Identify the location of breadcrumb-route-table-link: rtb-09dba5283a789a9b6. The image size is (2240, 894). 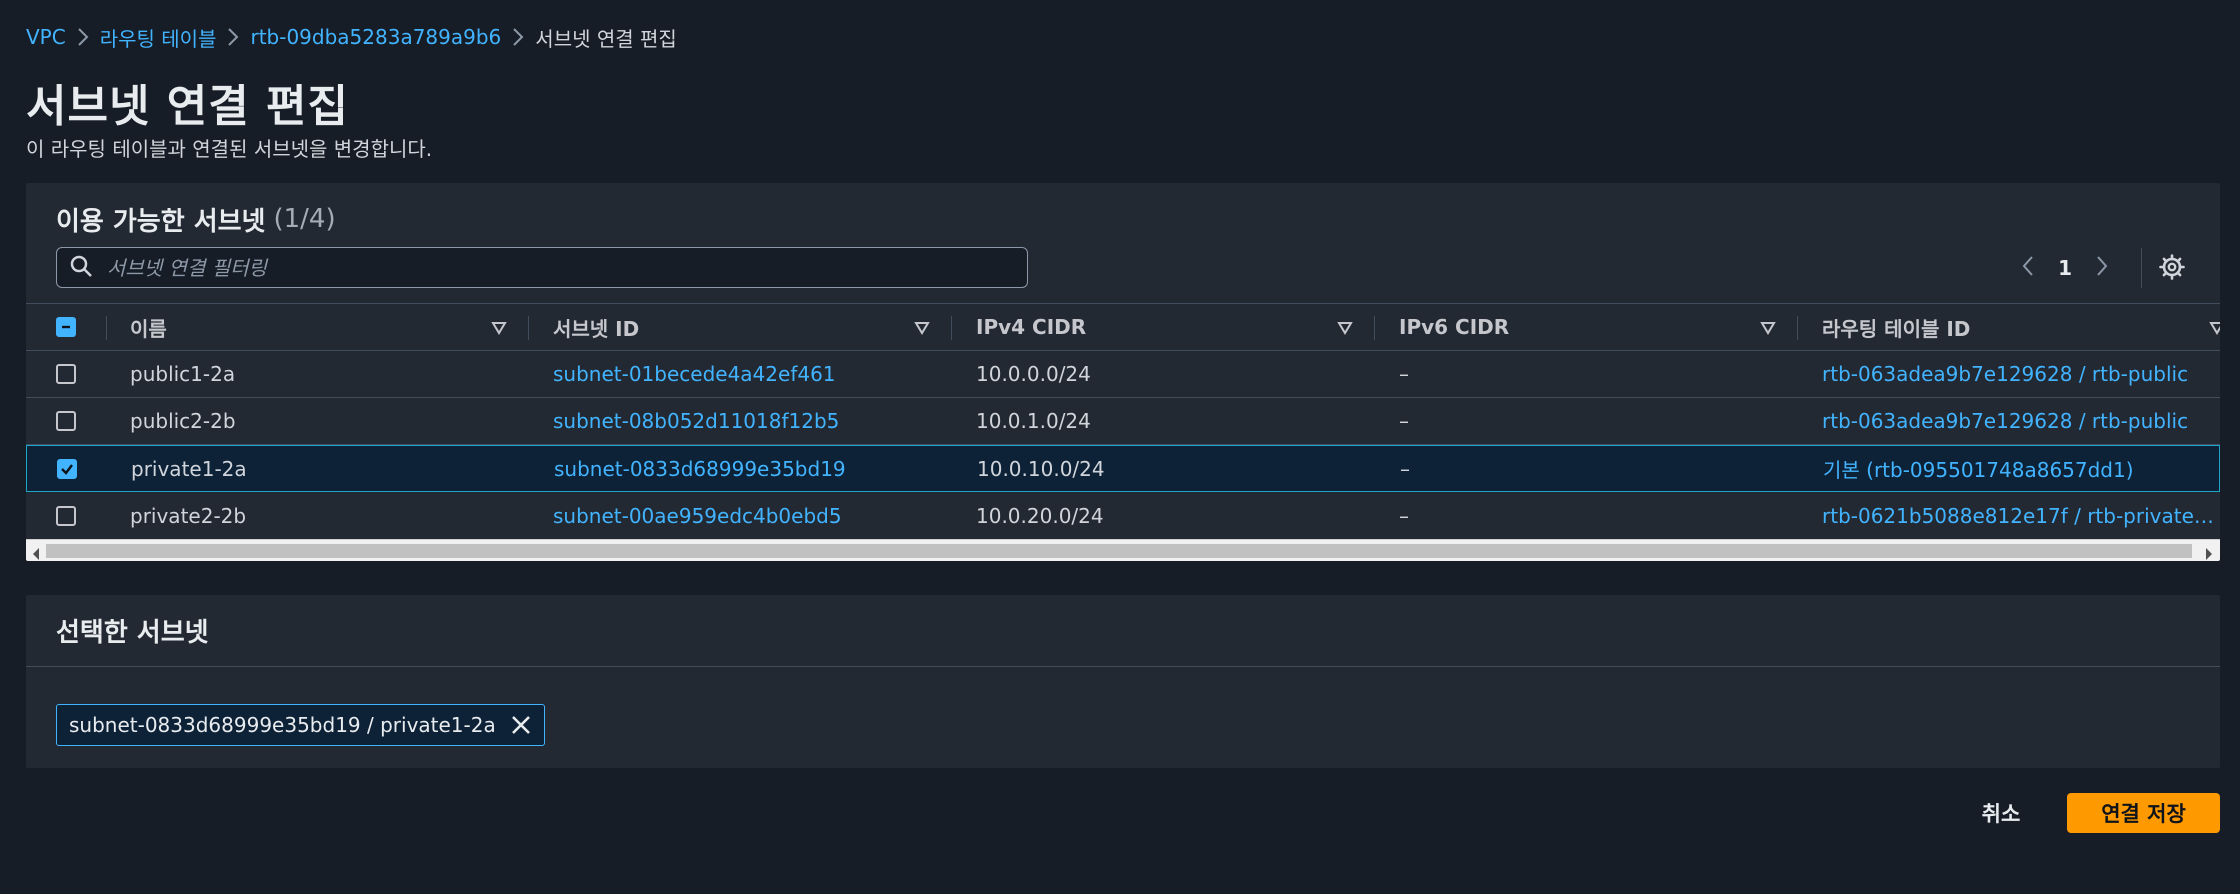
(375, 37).